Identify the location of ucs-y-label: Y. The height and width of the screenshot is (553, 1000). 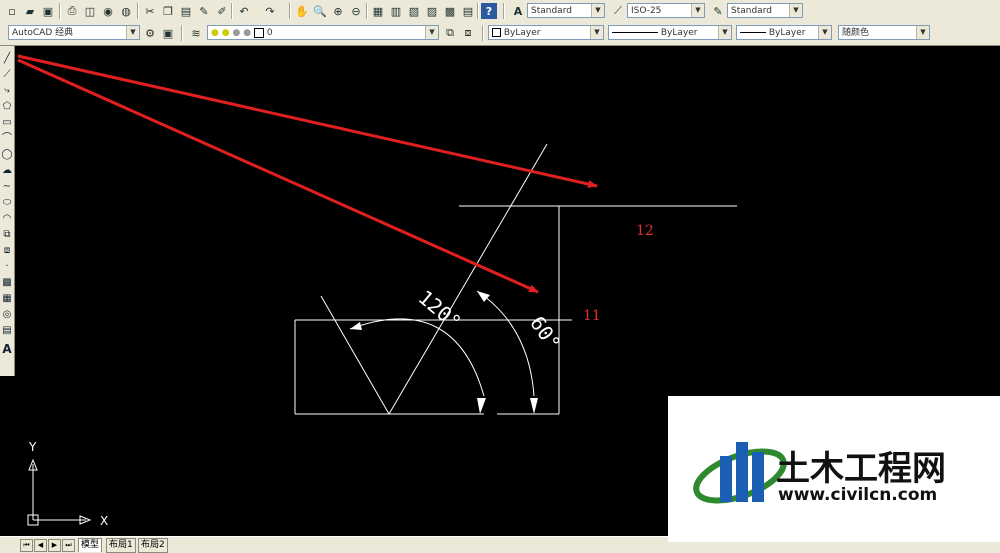
(32, 447).